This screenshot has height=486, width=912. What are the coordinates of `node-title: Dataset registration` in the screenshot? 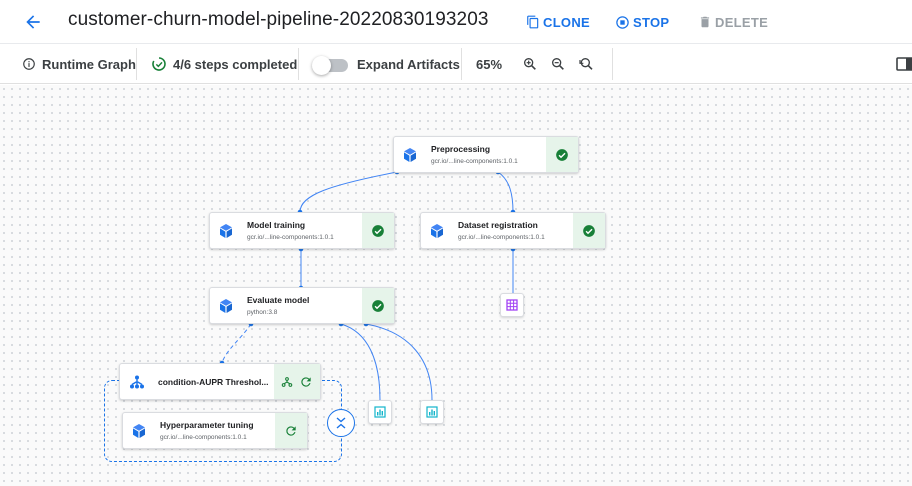 It's located at (498, 225).